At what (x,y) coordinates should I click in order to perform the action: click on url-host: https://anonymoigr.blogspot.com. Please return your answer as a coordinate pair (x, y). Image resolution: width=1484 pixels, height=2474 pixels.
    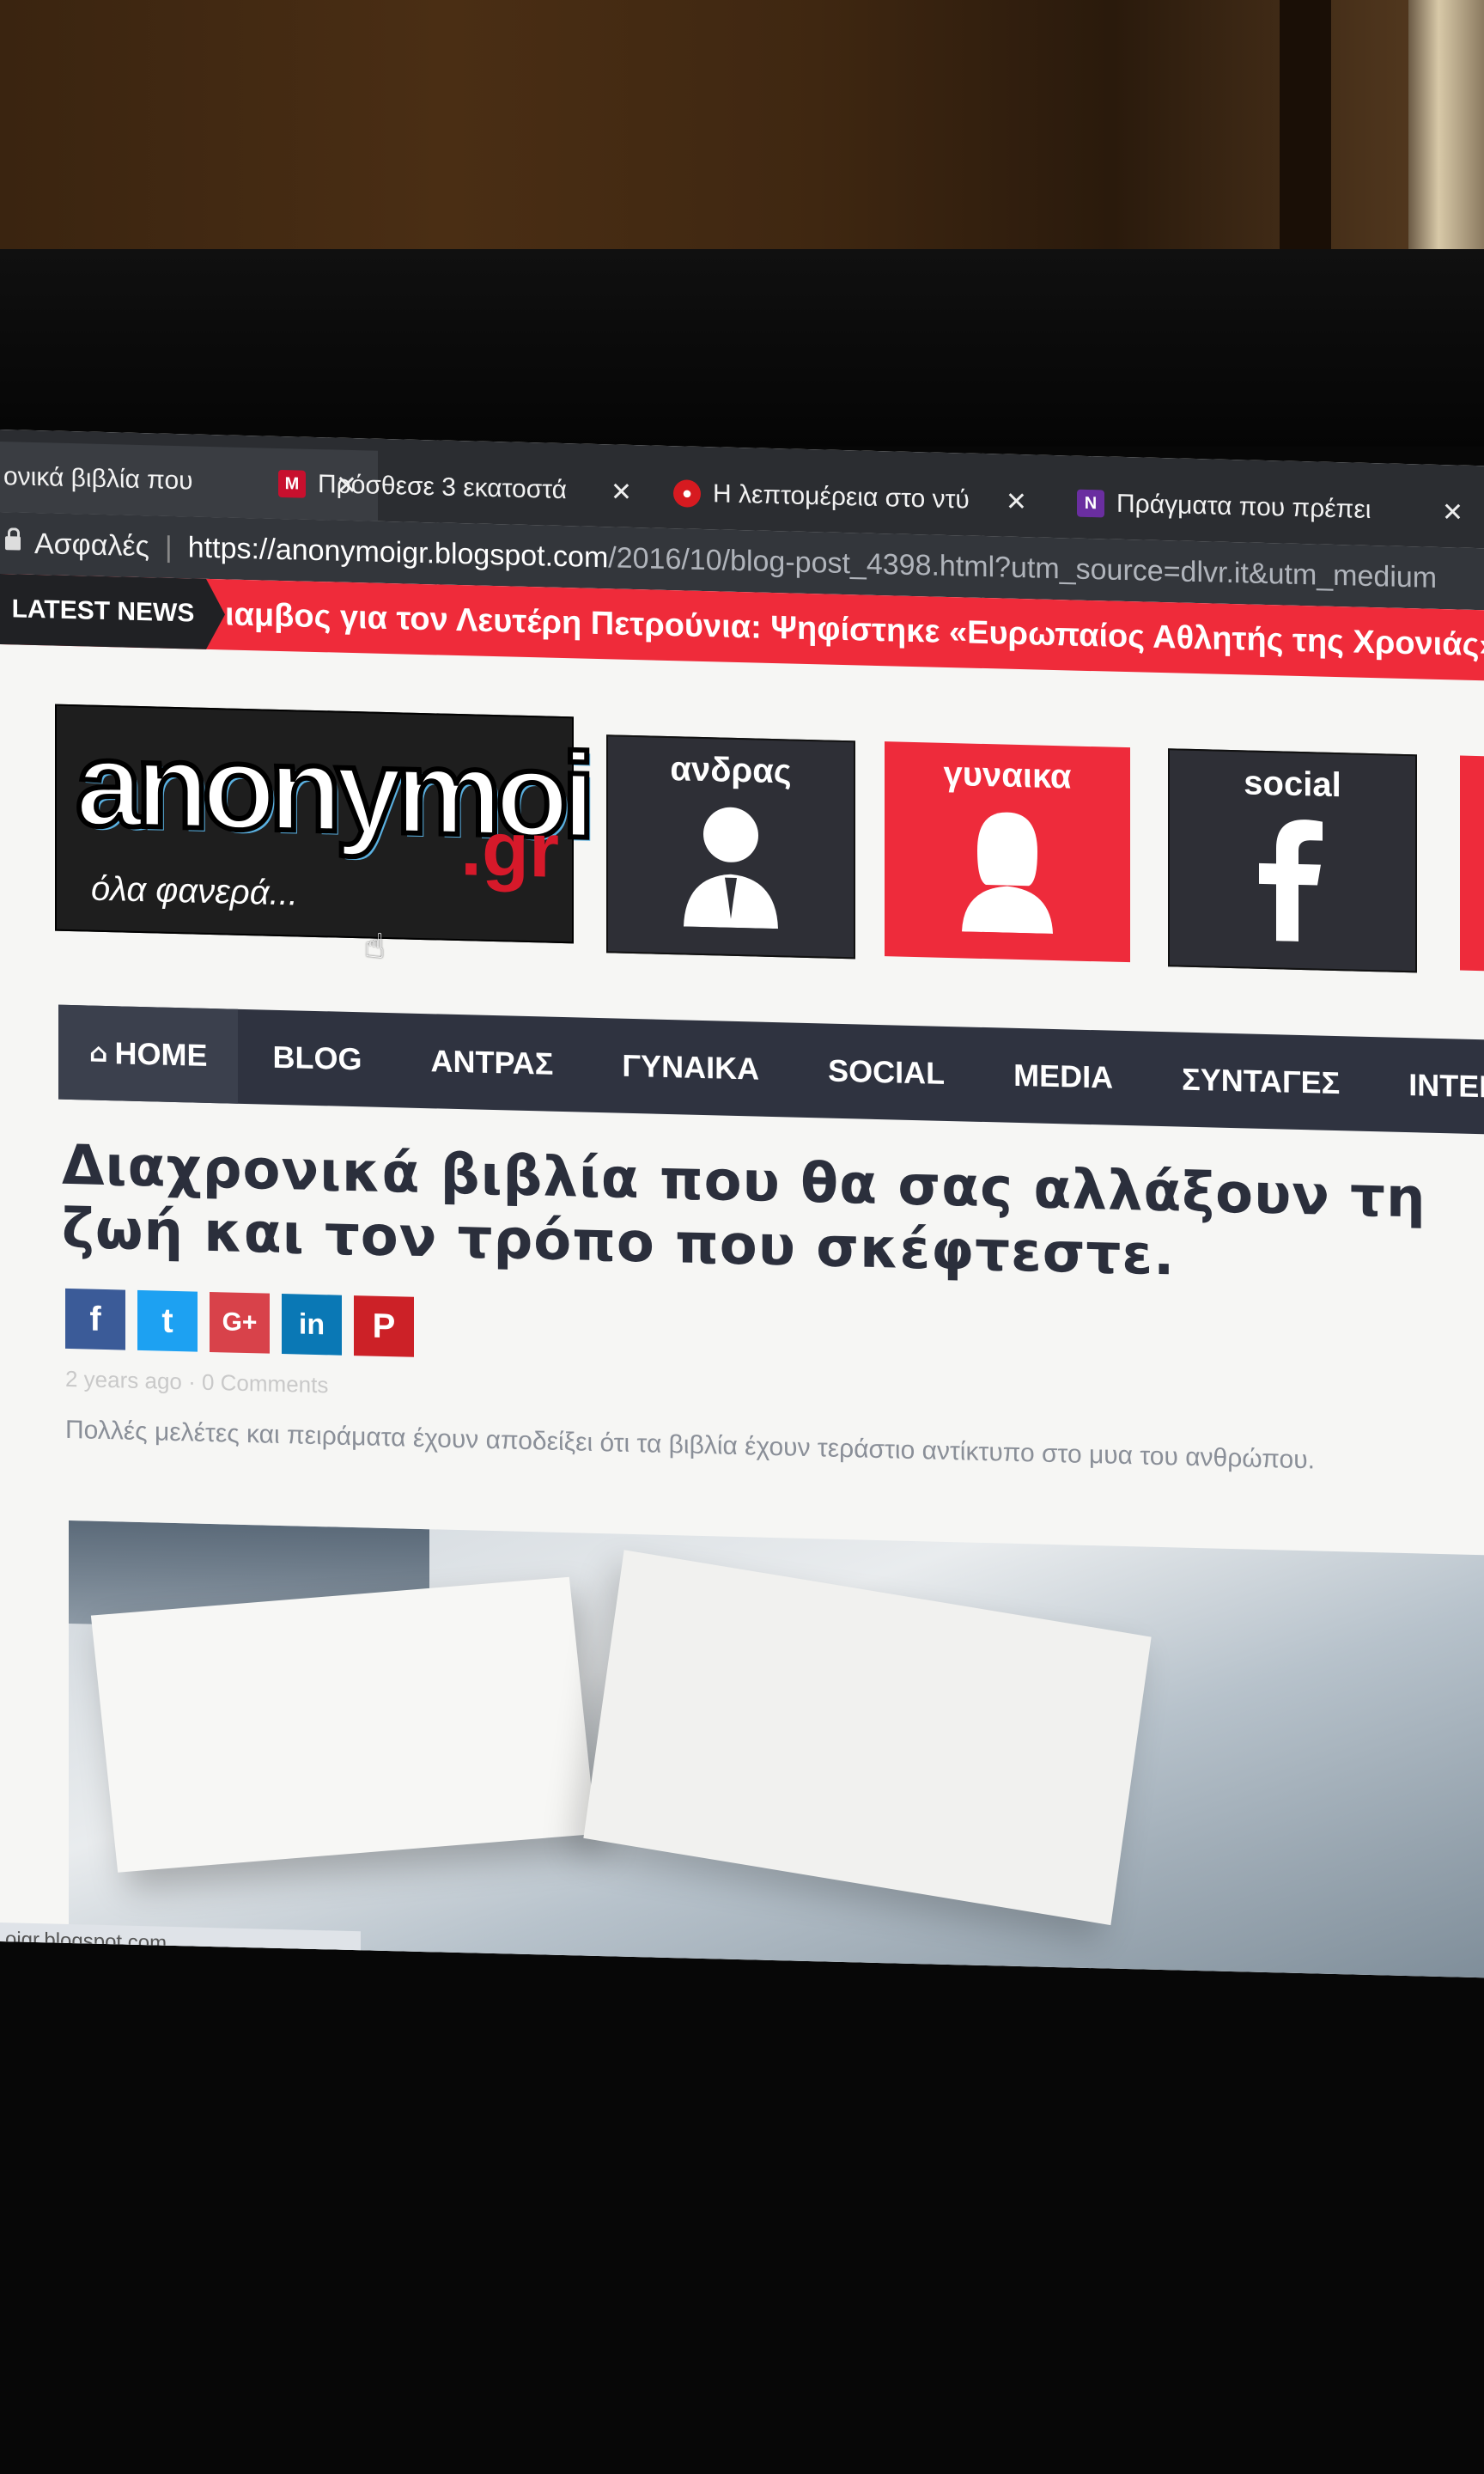
    Looking at the image, I should click on (398, 552).